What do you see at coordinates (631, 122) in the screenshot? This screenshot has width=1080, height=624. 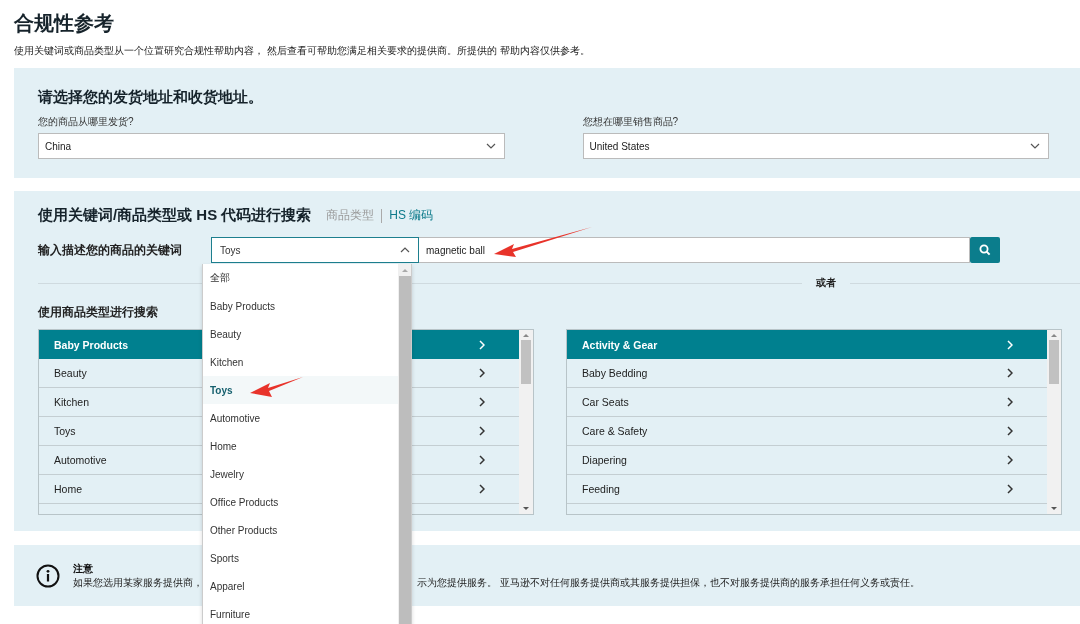 I see `field-label: 您想在哪里销售商品?` at bounding box center [631, 122].